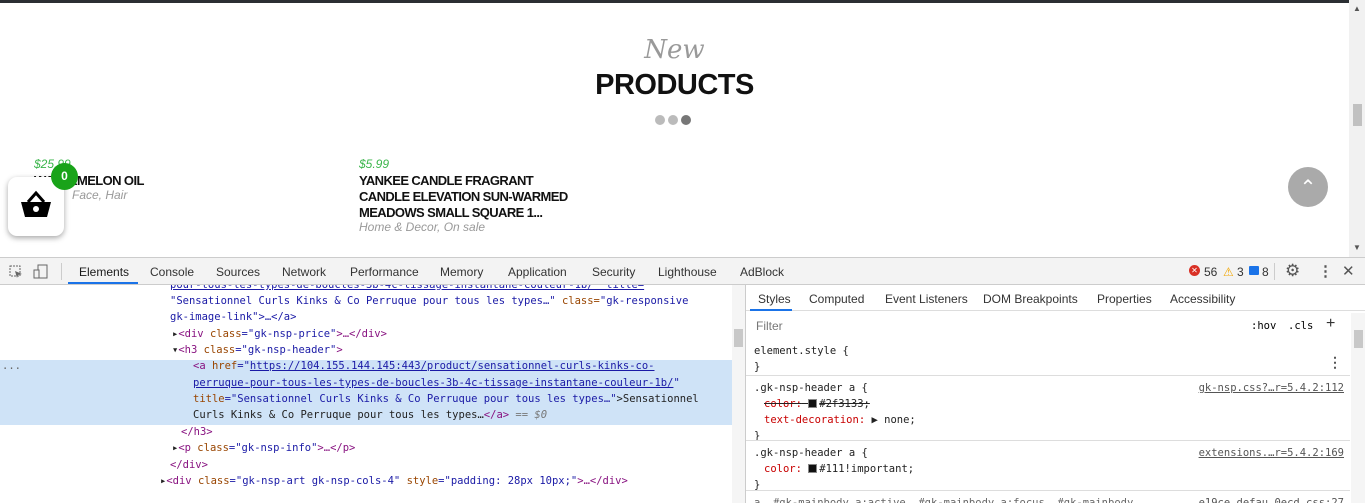 This screenshot has height=503, width=1365. I want to click on property-value: #2f3133;, so click(844, 404).